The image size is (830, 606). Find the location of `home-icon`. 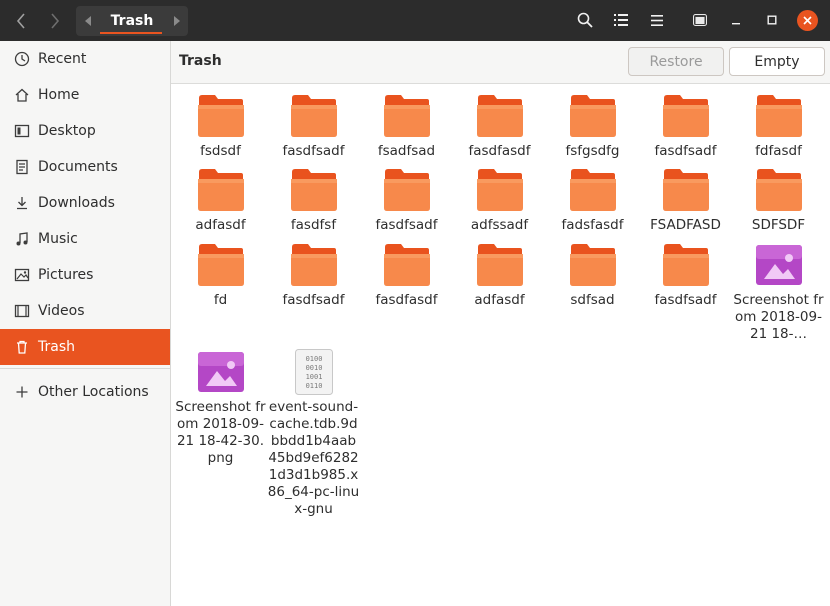

home-icon is located at coordinates (22, 95).